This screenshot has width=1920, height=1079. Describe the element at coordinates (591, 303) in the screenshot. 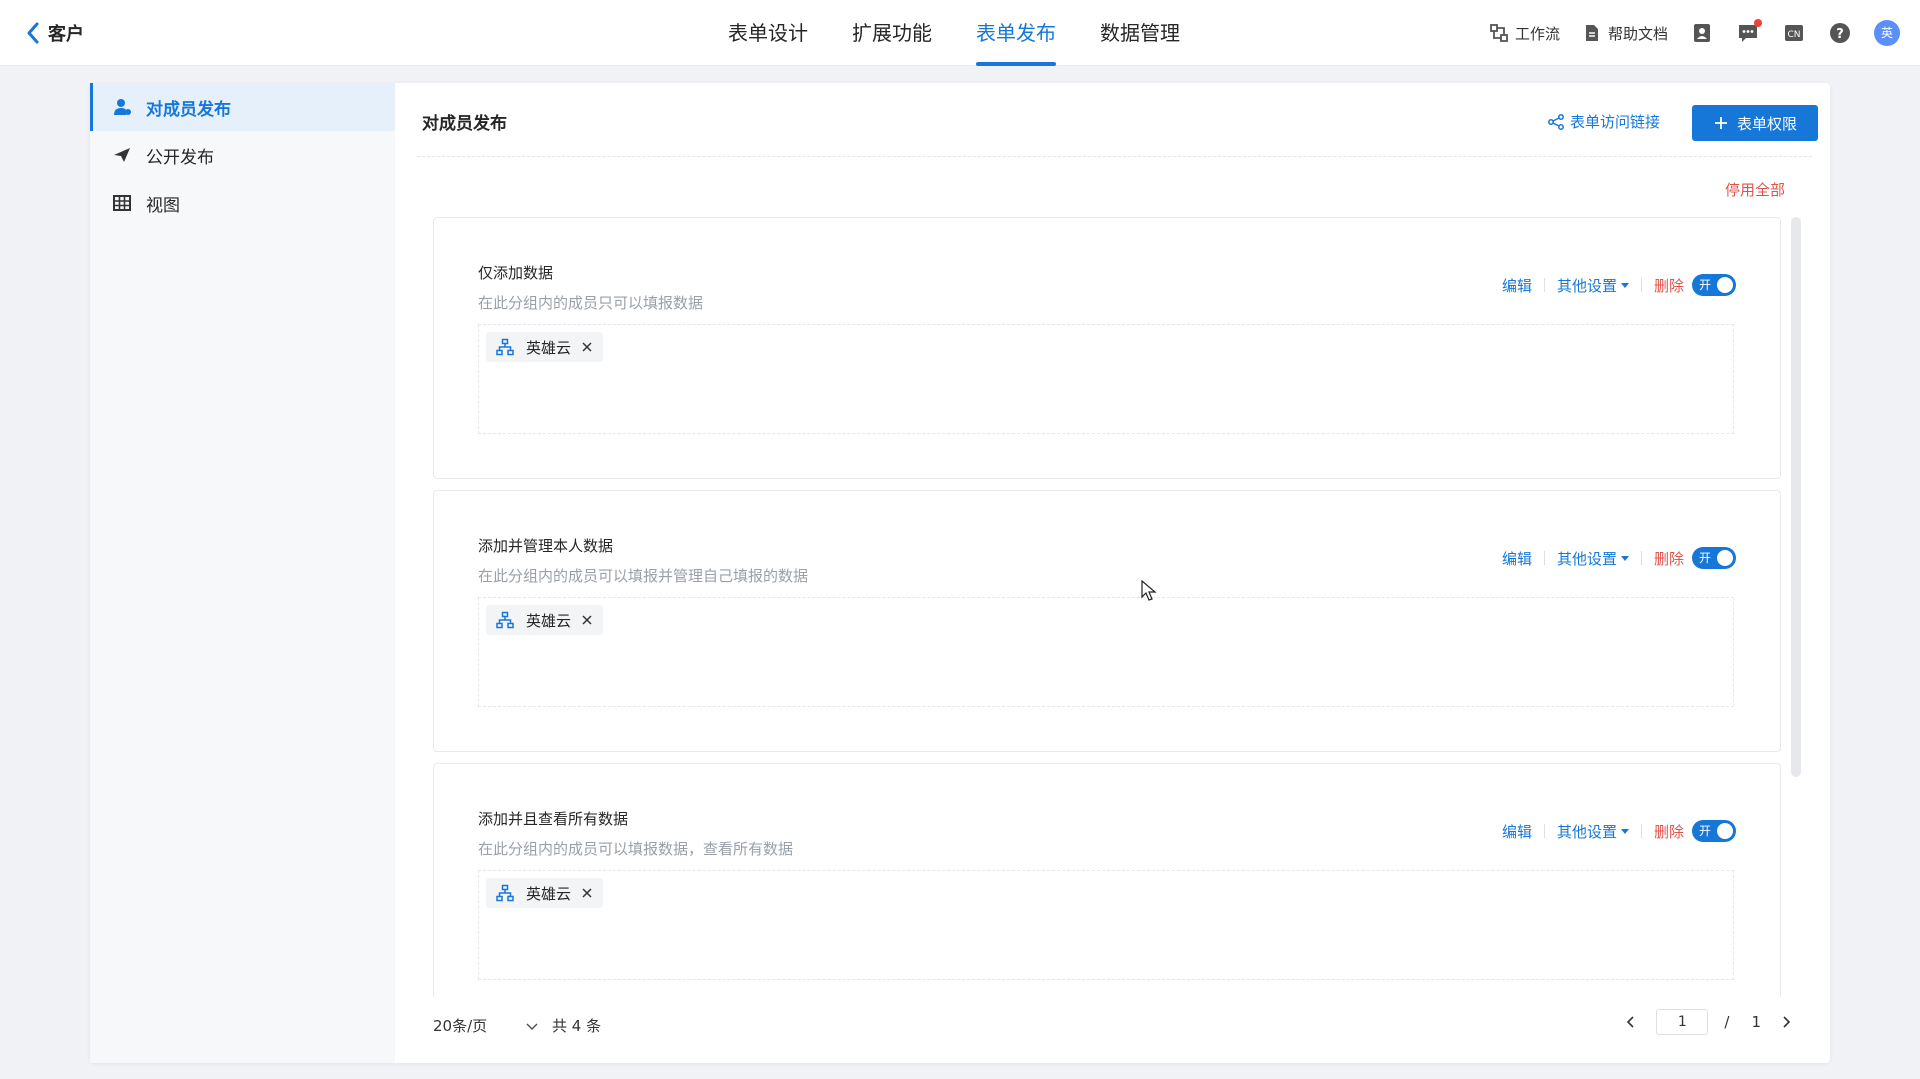

I see `group-description: 在此分组内的成员只可以填报数据` at that location.